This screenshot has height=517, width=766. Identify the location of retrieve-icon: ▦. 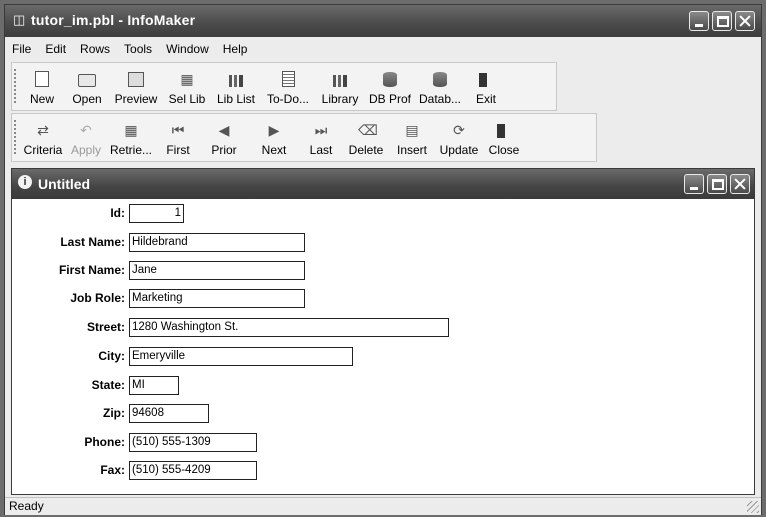
(131, 130).